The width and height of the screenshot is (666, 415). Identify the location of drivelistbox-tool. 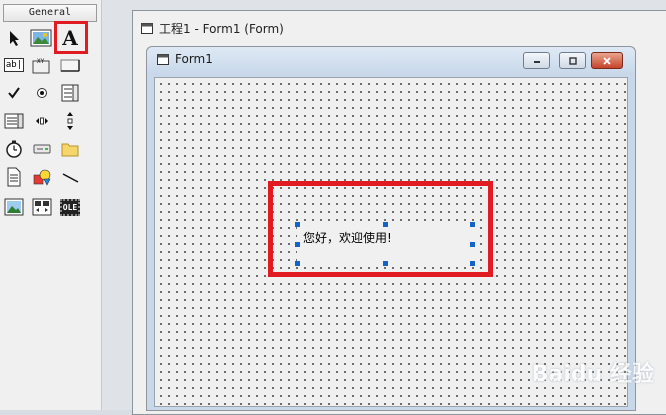
(42, 149).